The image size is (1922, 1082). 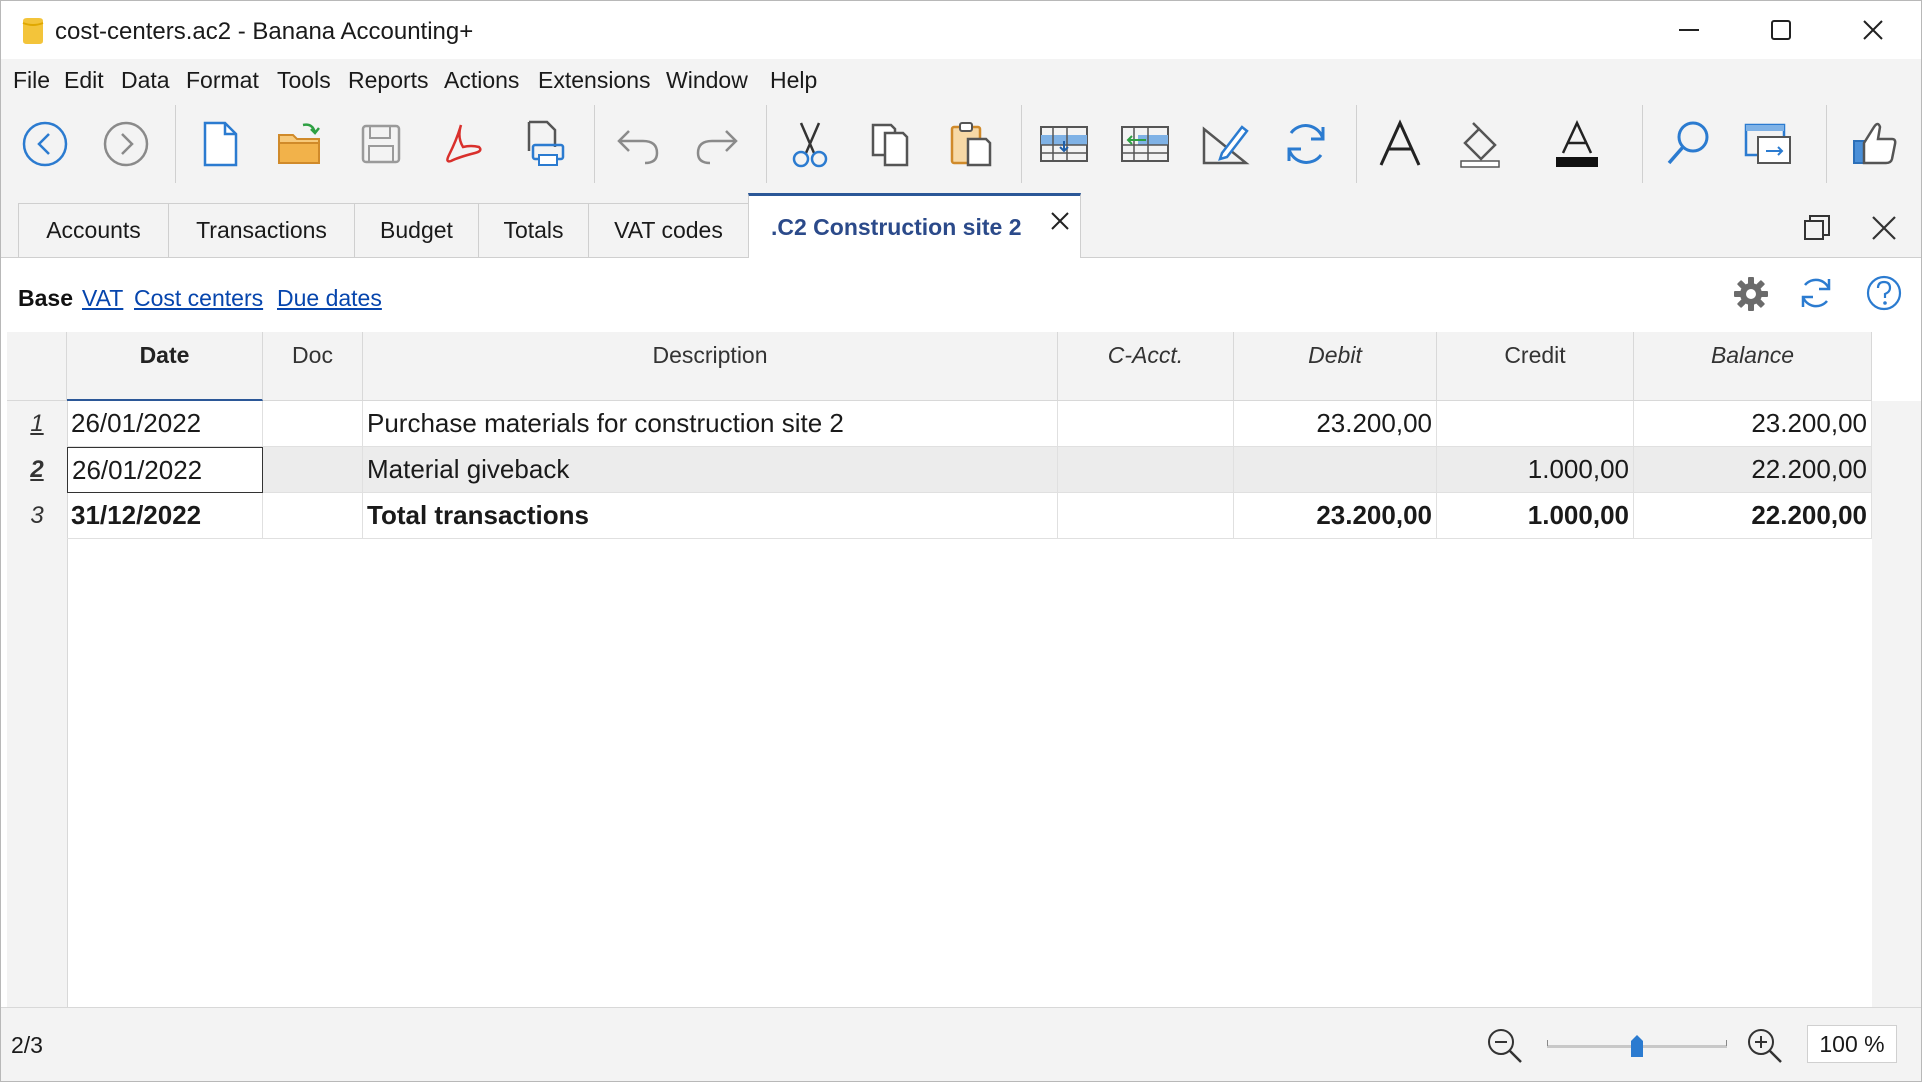 I want to click on print-preview-button, so click(x=544, y=144).